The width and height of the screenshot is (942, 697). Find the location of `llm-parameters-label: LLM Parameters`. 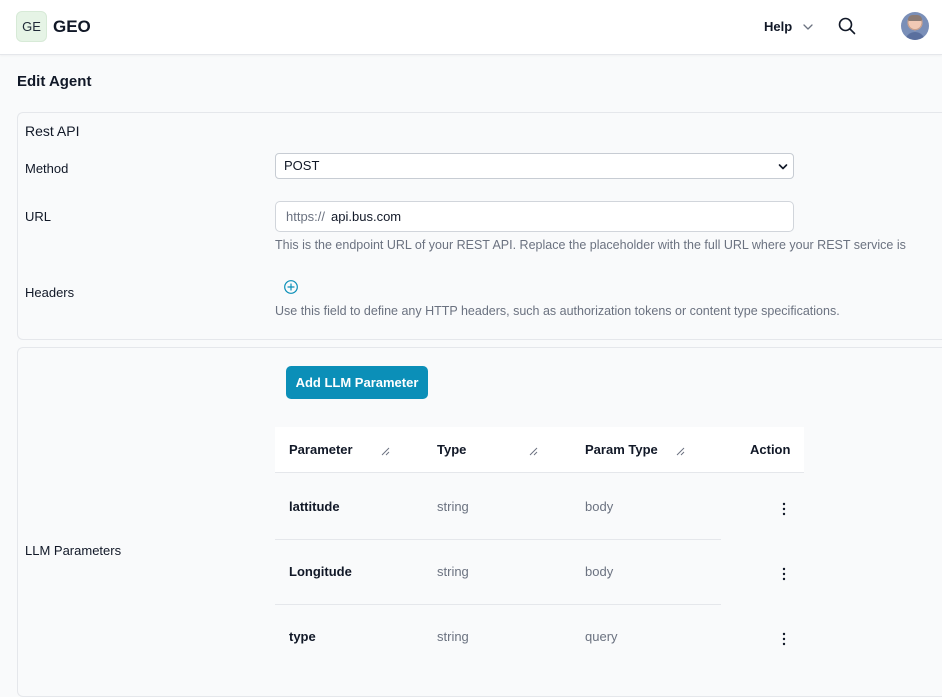

llm-parameters-label: LLM Parameters is located at coordinates (73, 550).